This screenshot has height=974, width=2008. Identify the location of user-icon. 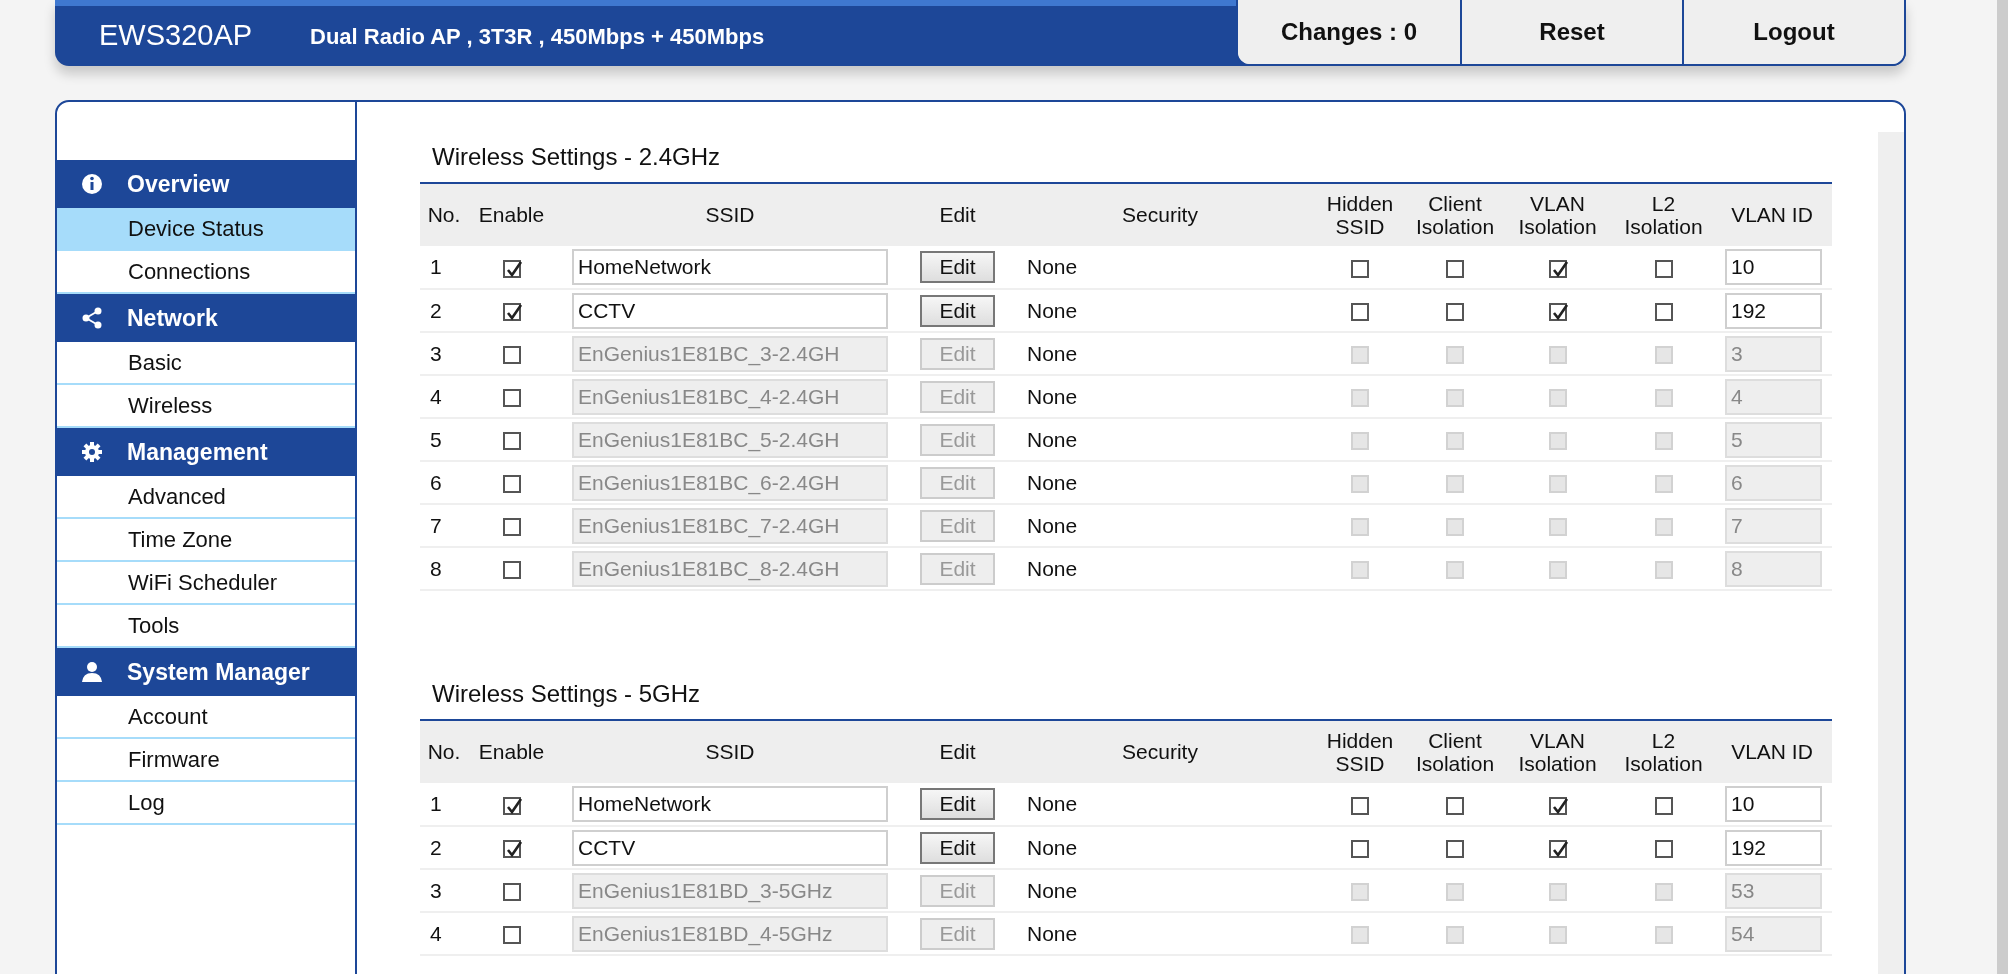
(92, 672).